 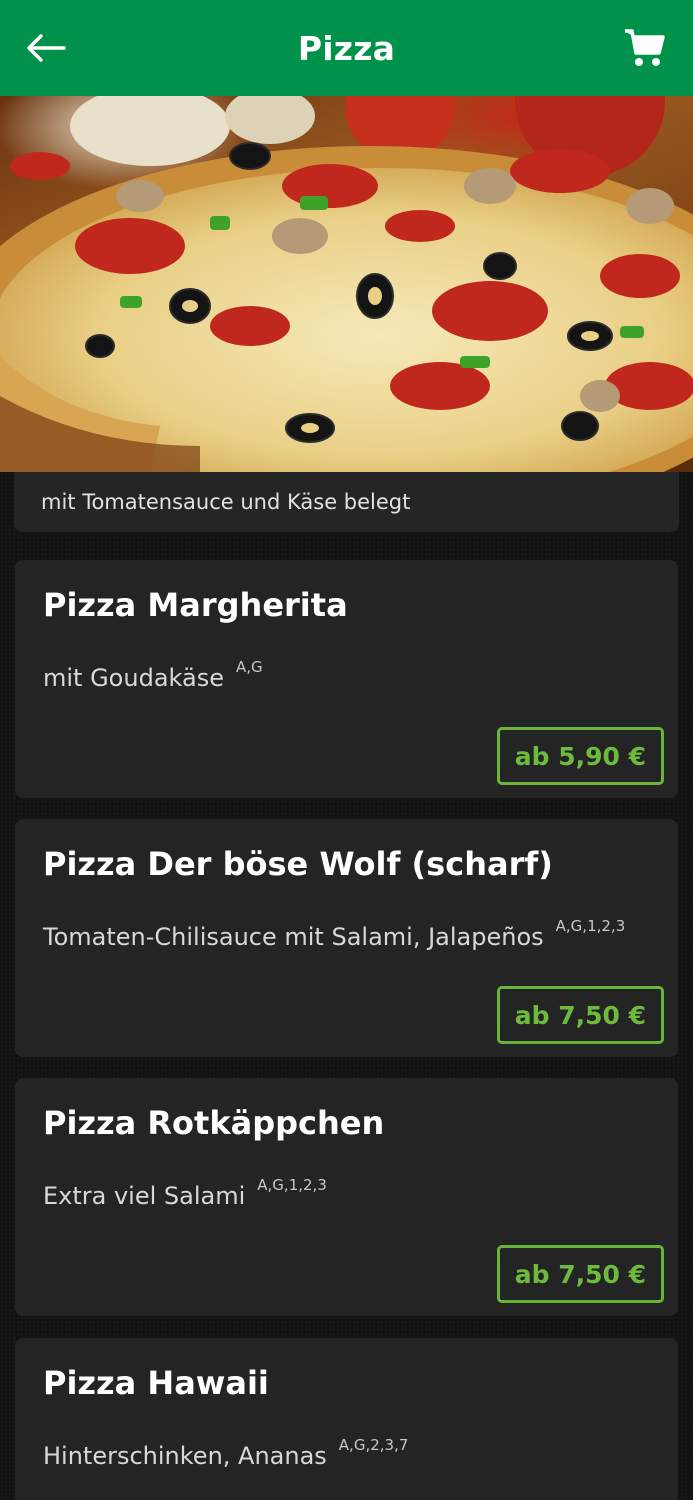 I want to click on item-description-text: Hinterschinken, Ananas, so click(x=185, y=1456).